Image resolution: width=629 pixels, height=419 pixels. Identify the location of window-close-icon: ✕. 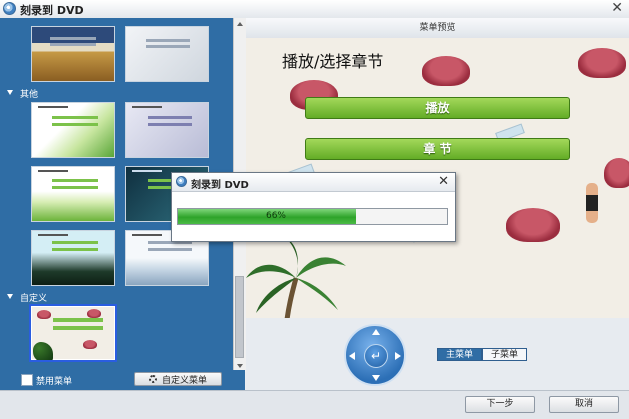
(617, 8).